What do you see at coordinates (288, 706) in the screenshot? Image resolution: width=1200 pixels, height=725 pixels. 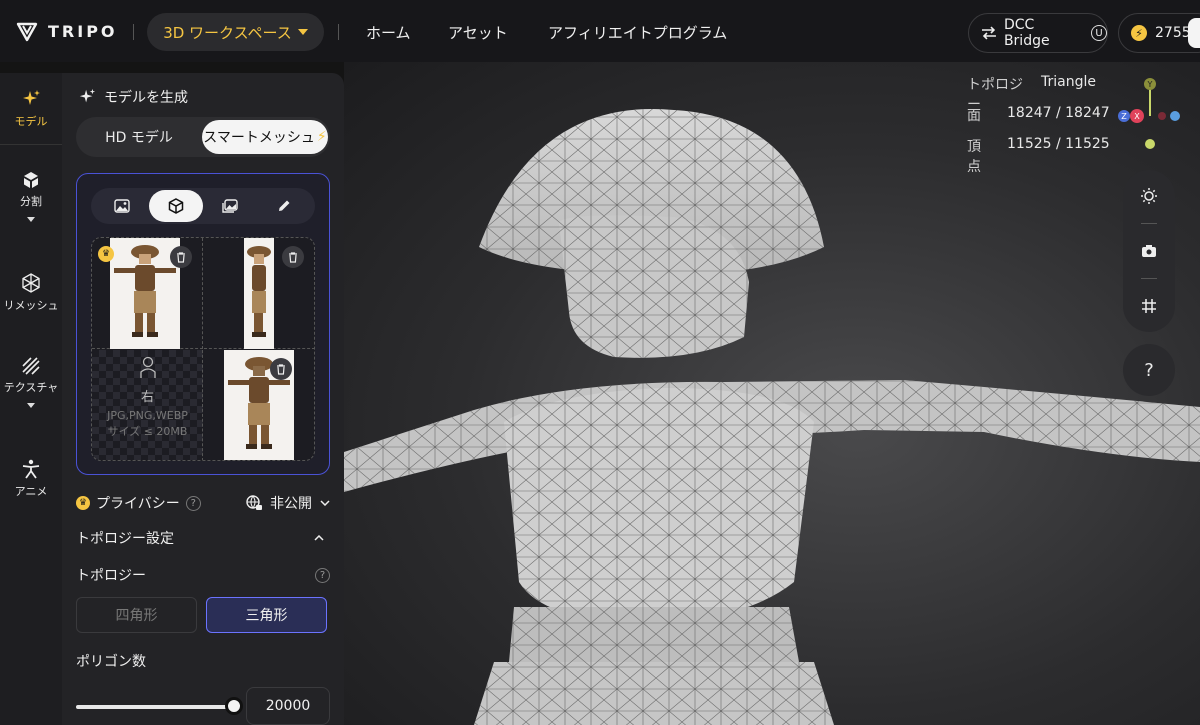 I see `polycount-input: 20000` at bounding box center [288, 706].